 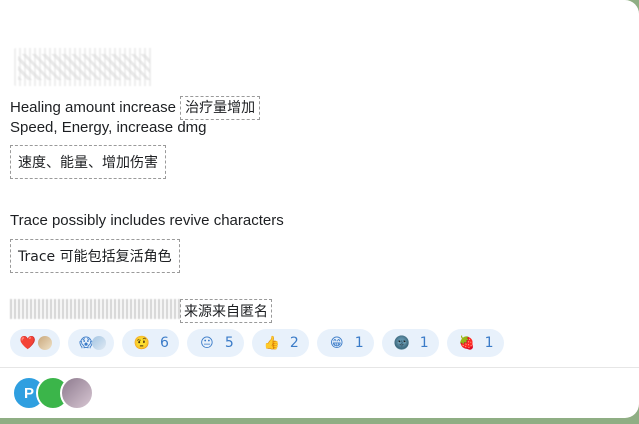 I want to click on reaction-scream: 😱, so click(x=91, y=343).